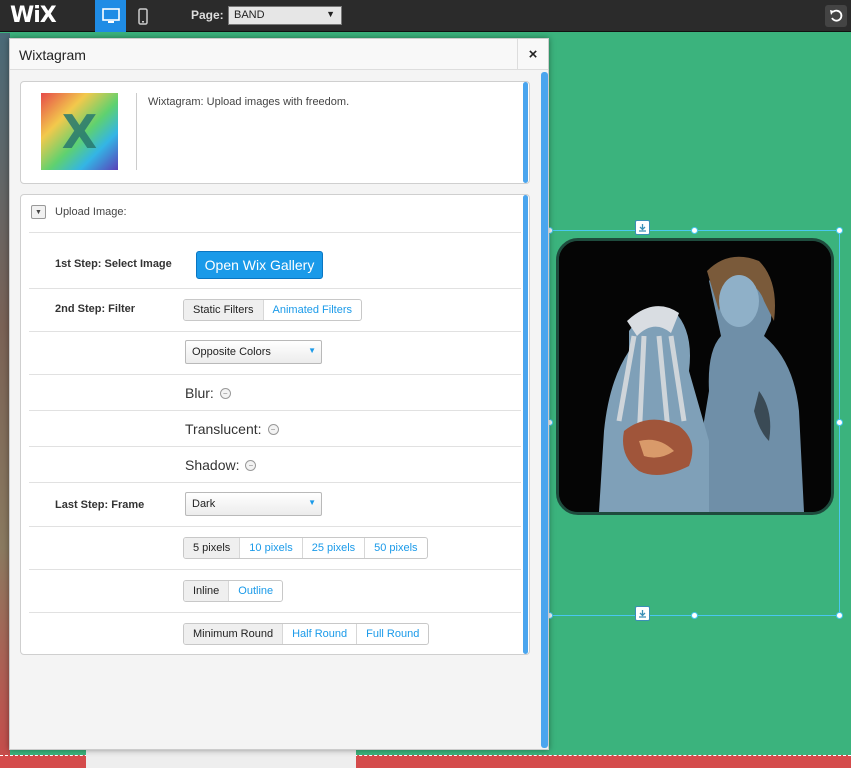 This screenshot has width=851, height=768. I want to click on close-button: ×, so click(532, 54).